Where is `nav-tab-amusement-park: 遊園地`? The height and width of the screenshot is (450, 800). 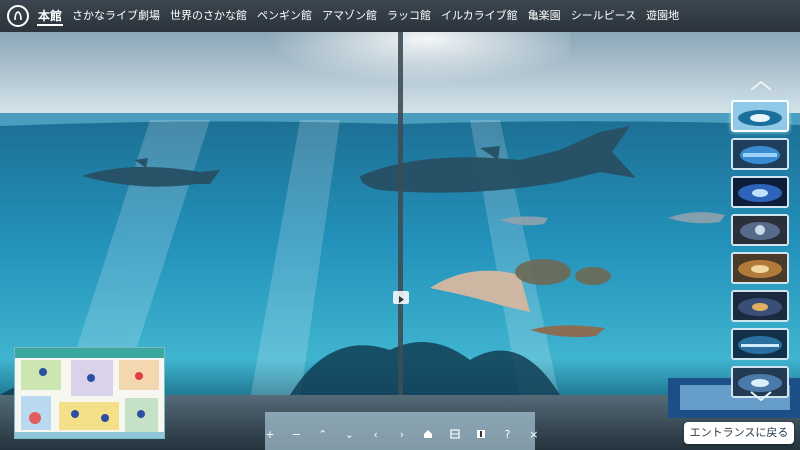
nav-tab-amusement-park: 遊園地 is located at coordinates (662, 16).